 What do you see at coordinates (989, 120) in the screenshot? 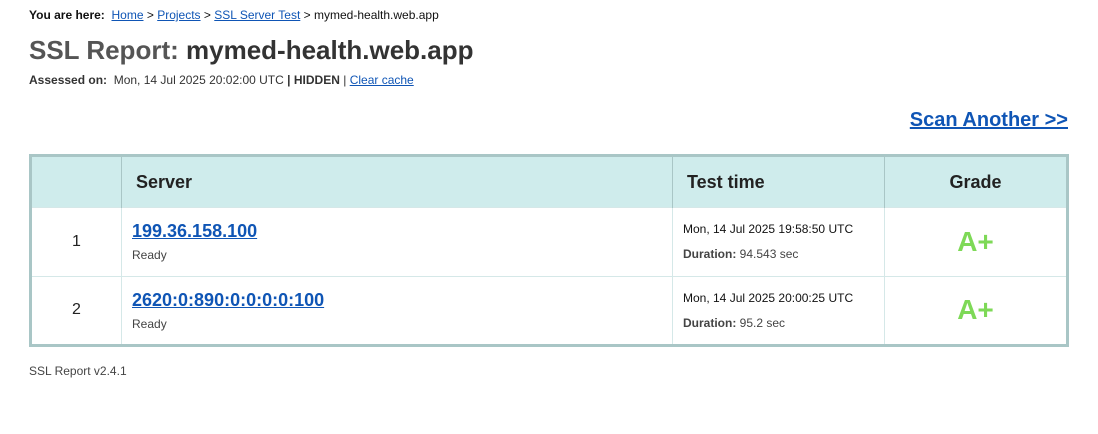
I see `scan-another-link: Scan Another >>` at bounding box center [989, 120].